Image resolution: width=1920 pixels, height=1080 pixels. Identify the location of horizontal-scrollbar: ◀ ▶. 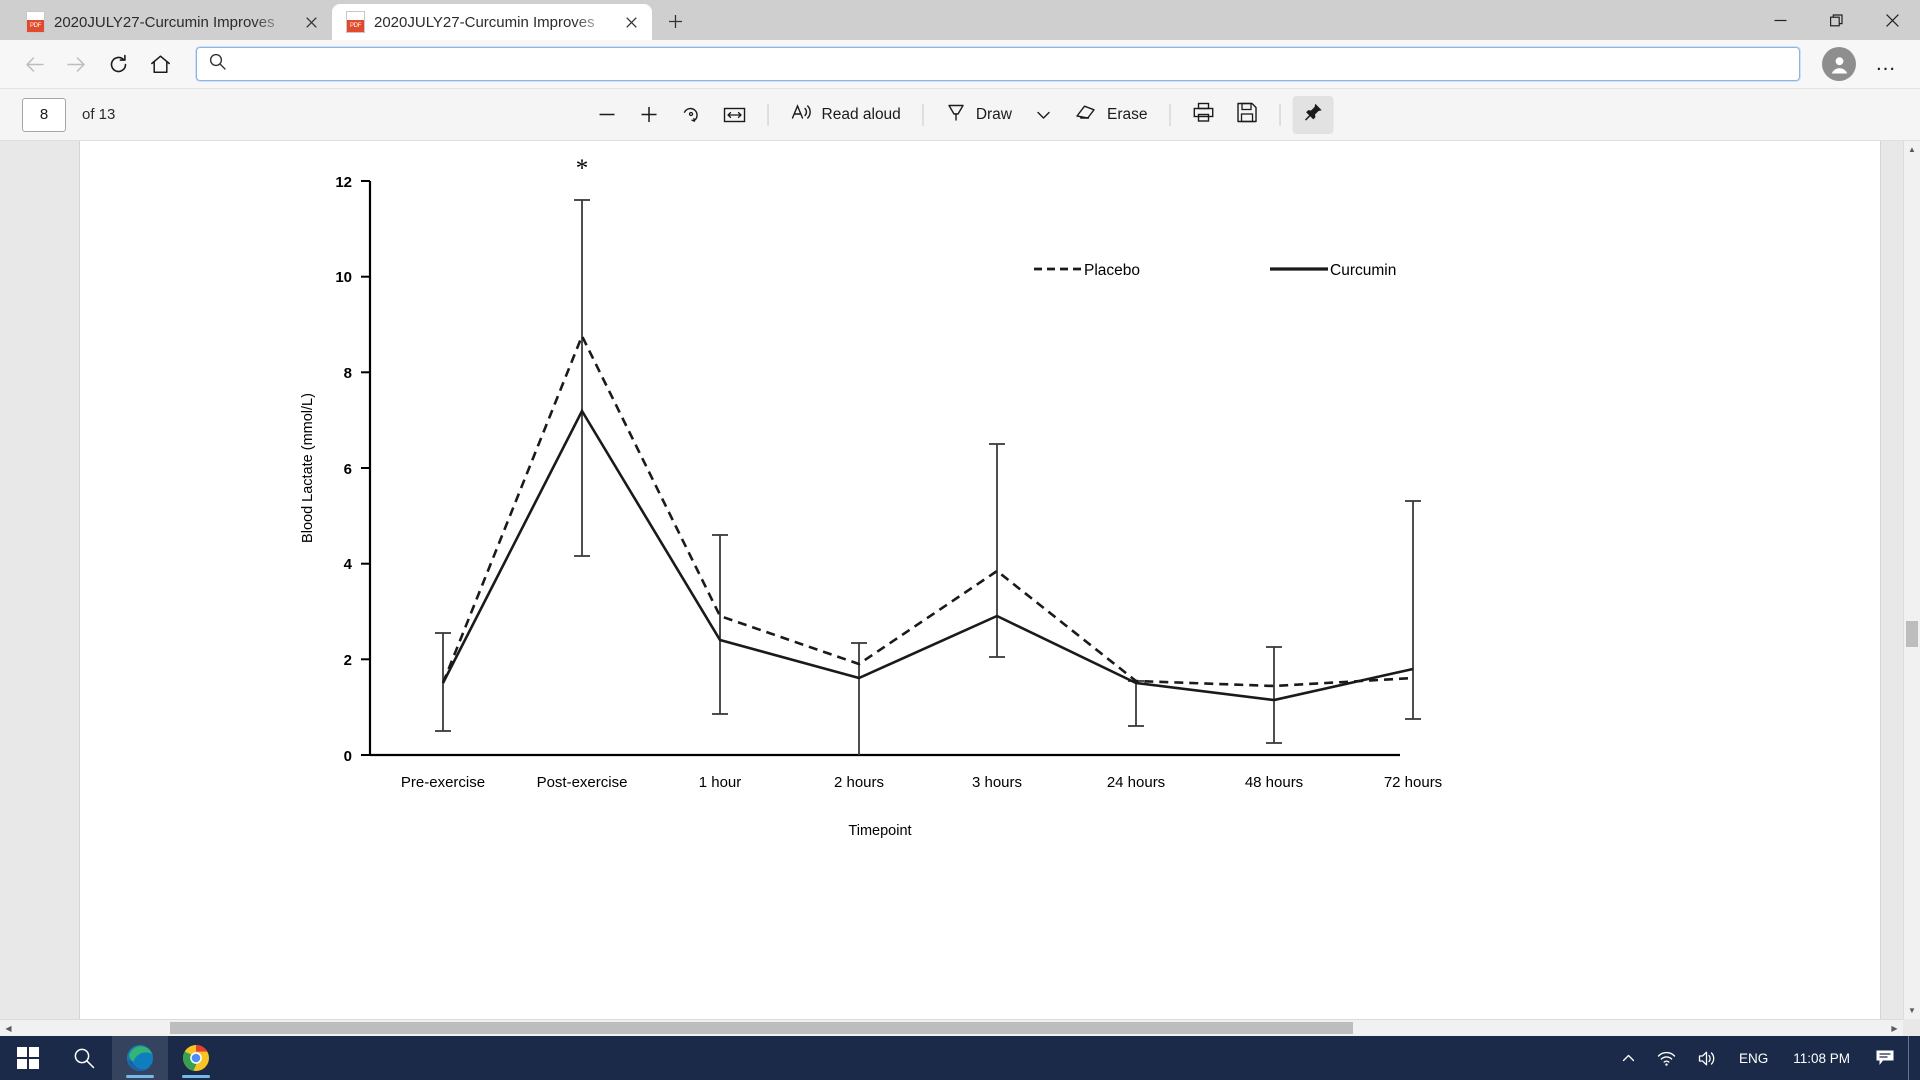
(951, 1027).